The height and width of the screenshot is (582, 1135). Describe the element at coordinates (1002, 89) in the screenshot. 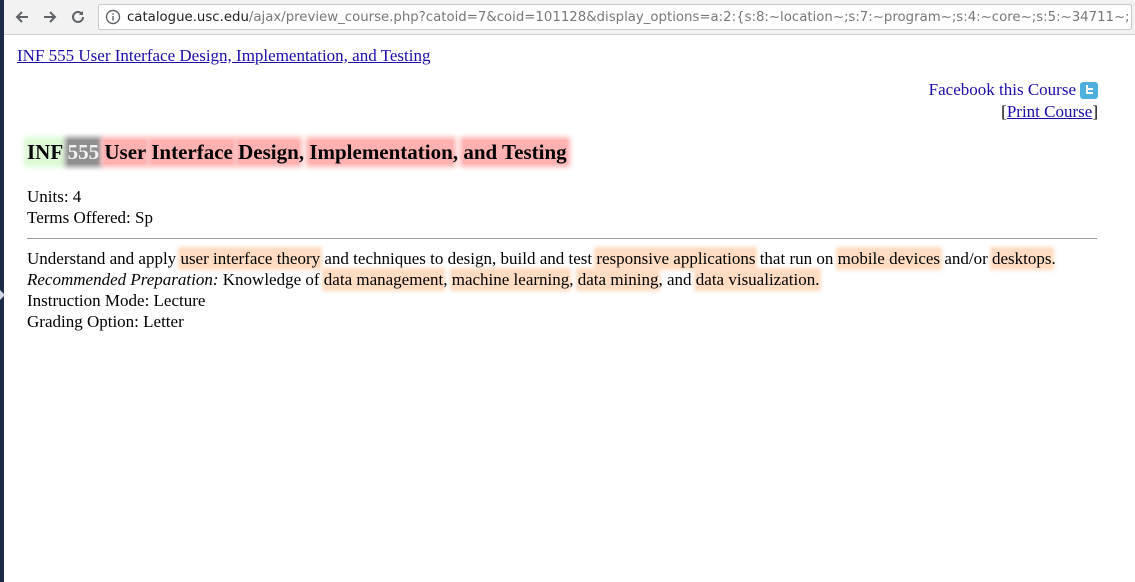

I see `facebook-share-label: Facebook this Course` at that location.